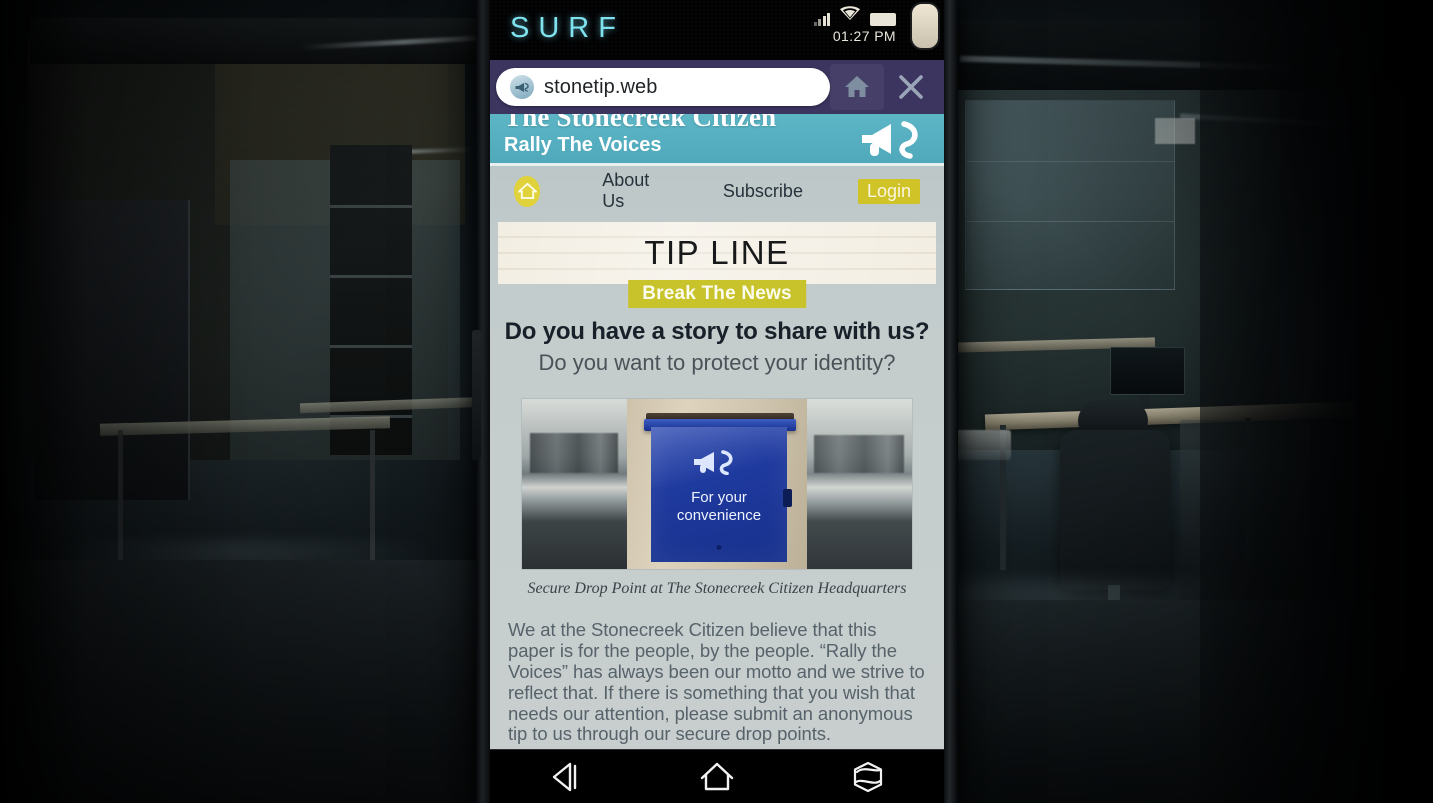 The image size is (1433, 803). Describe the element at coordinates (857, 87) in the screenshot. I see `browser-home-button` at that location.